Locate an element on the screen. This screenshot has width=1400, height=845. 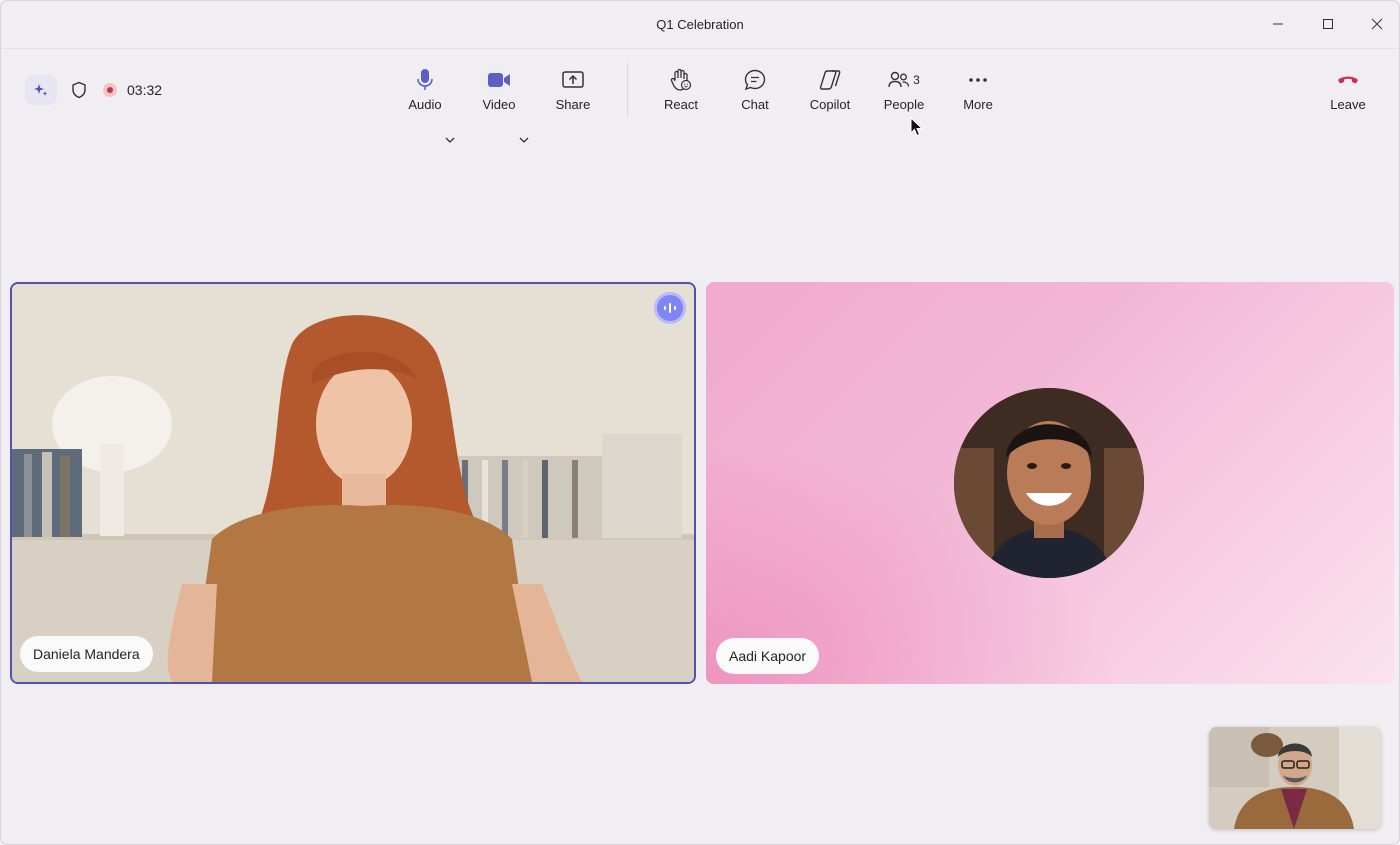
more-label: More is located at coordinates (978, 104).